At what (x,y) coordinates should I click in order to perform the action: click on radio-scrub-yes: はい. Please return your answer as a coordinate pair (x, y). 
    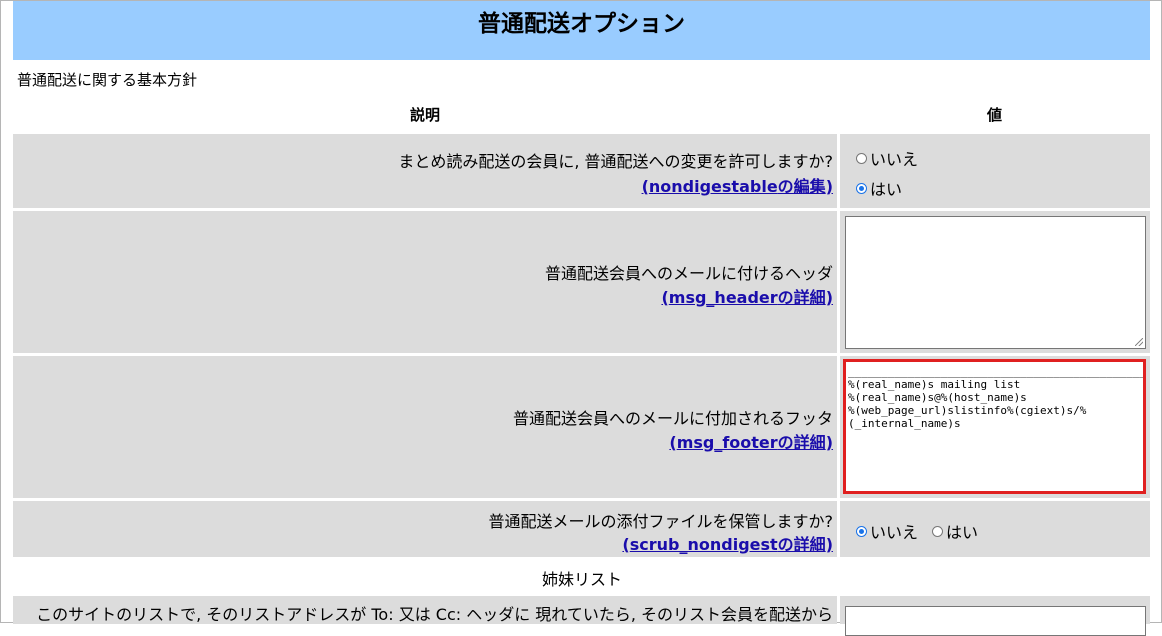
    Looking at the image, I should click on (955, 531).